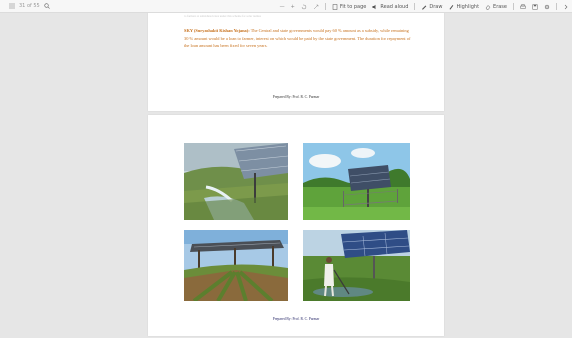 The width and height of the screenshot is (572, 338). Describe the element at coordinates (535, 6) in the screenshot. I see `save-icon` at that location.